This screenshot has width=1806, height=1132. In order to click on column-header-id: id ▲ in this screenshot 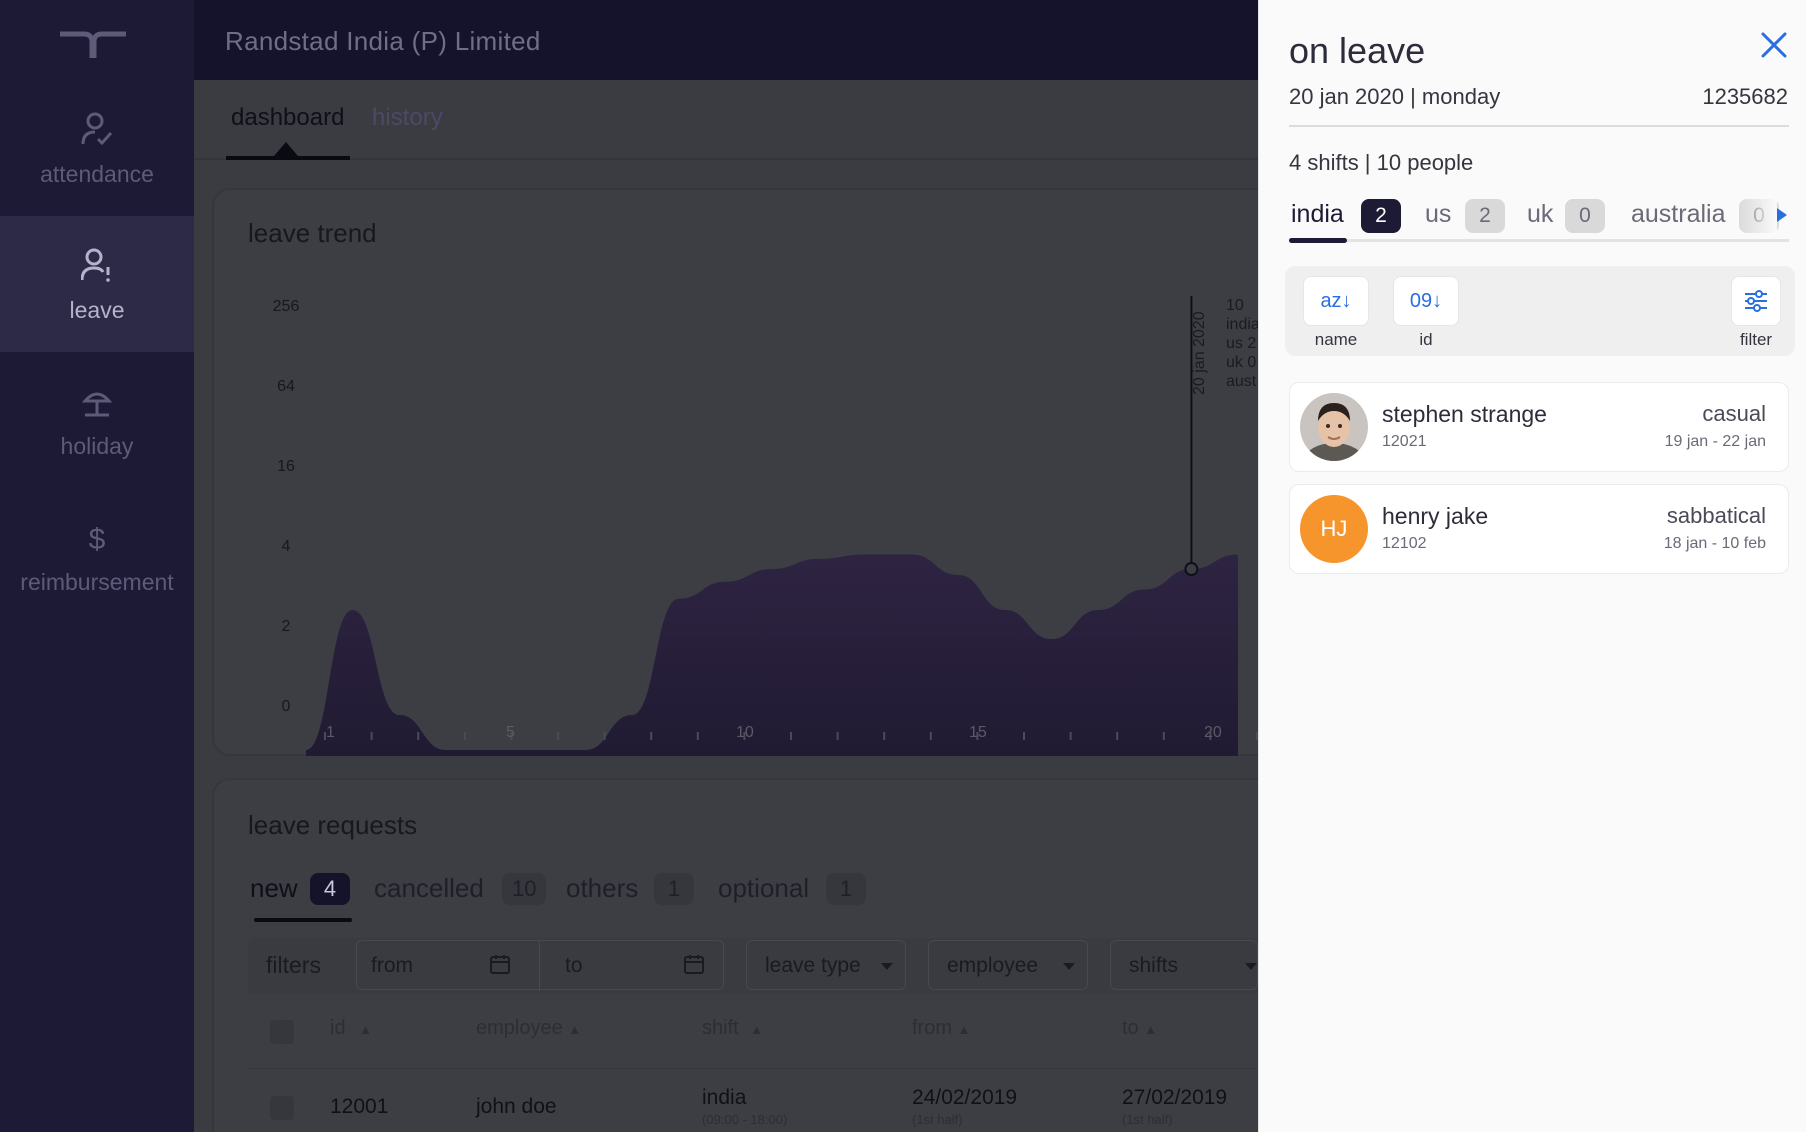, I will do `click(351, 1028)`.